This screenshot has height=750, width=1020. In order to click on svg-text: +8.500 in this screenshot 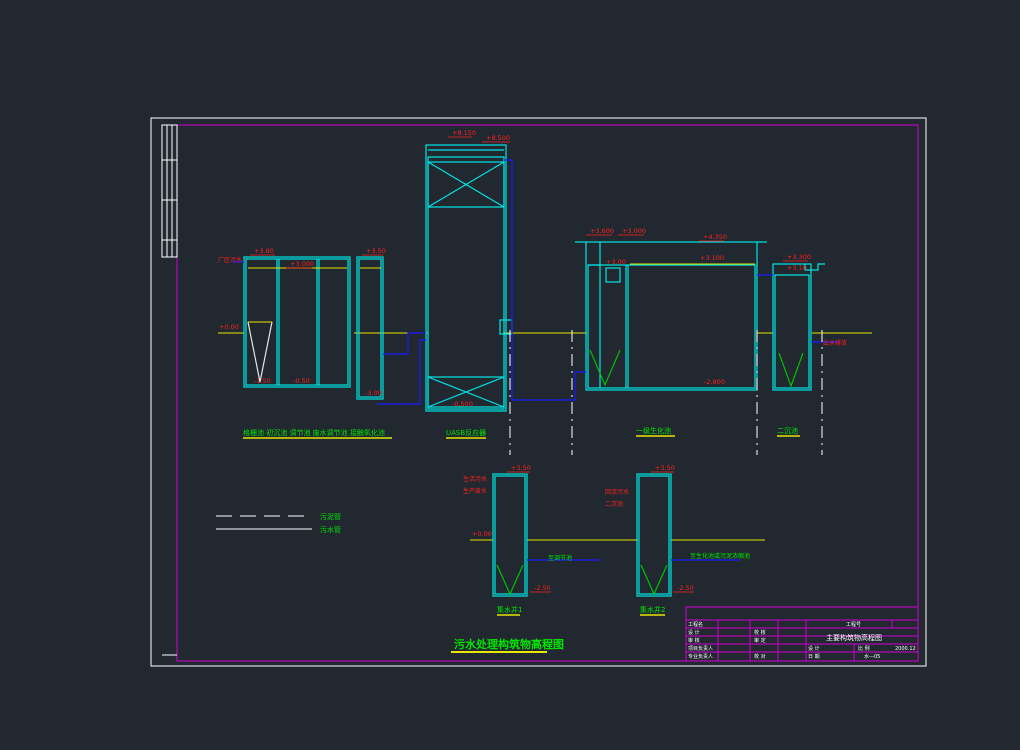, I will do `click(498, 138)`.